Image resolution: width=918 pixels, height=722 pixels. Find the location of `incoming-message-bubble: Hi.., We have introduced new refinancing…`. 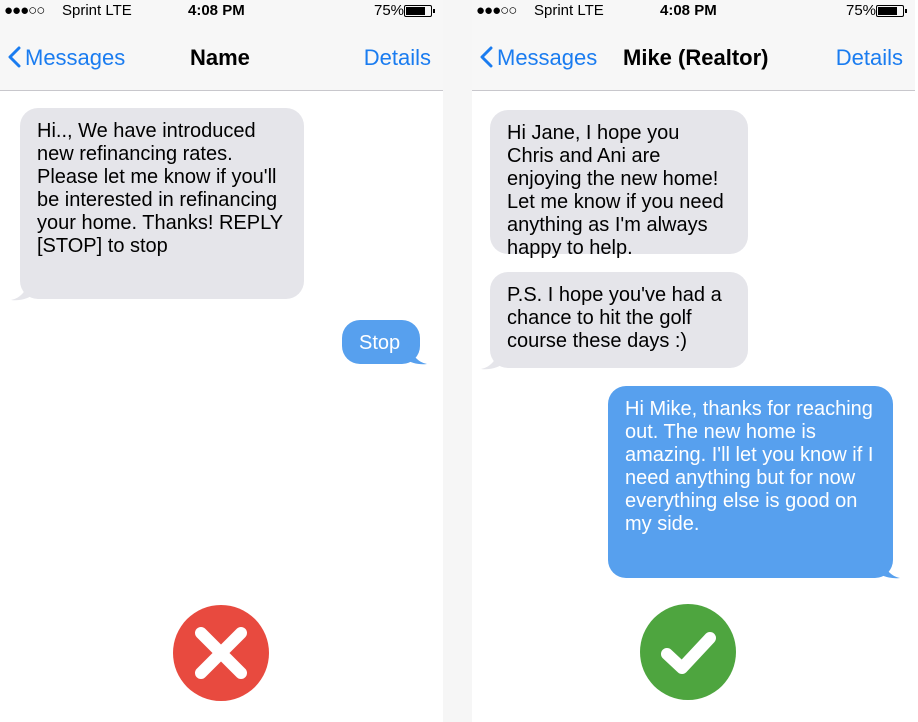

incoming-message-bubble: Hi.., We have introduced new refinancing… is located at coordinates (162, 203).